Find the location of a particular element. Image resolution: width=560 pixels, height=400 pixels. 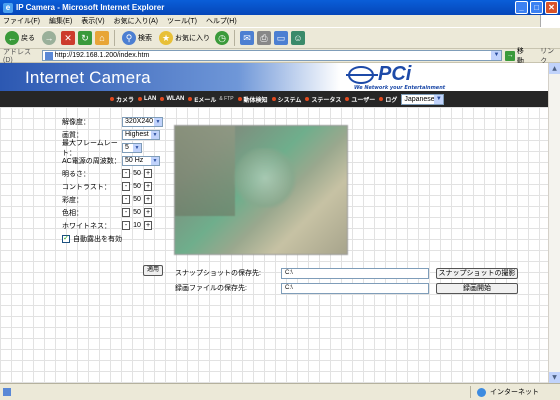

whiteness-value: 10 is located at coordinates (137, 225).